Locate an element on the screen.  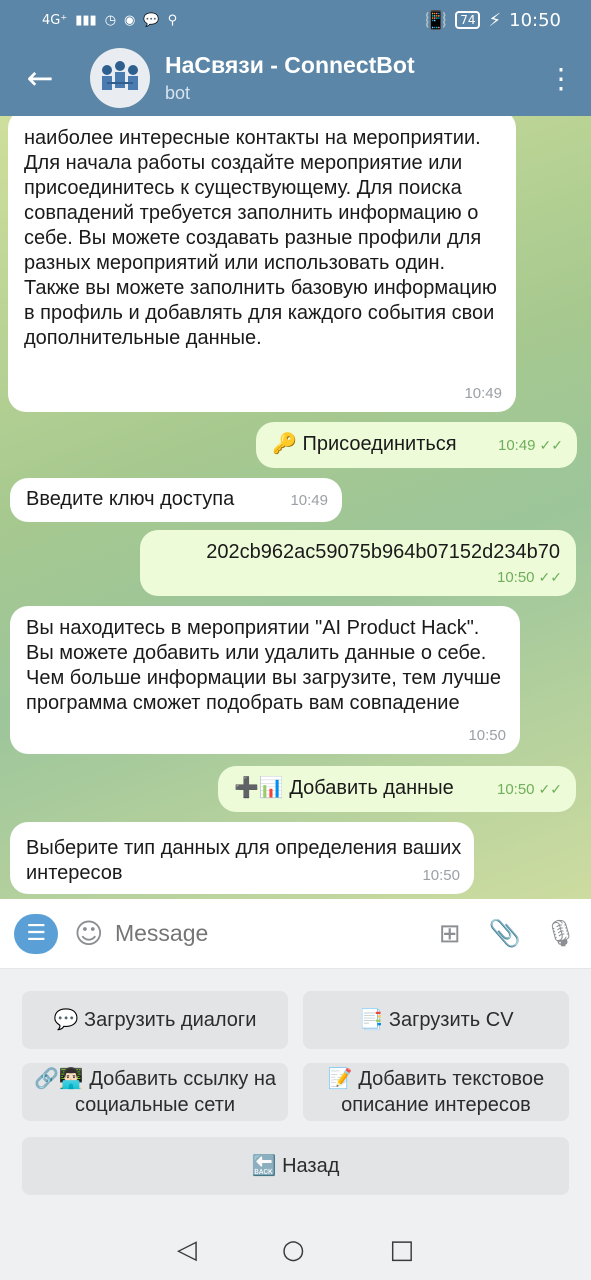
system-nav-bar: ◁ ○ □ is located at coordinates (295, 1249).